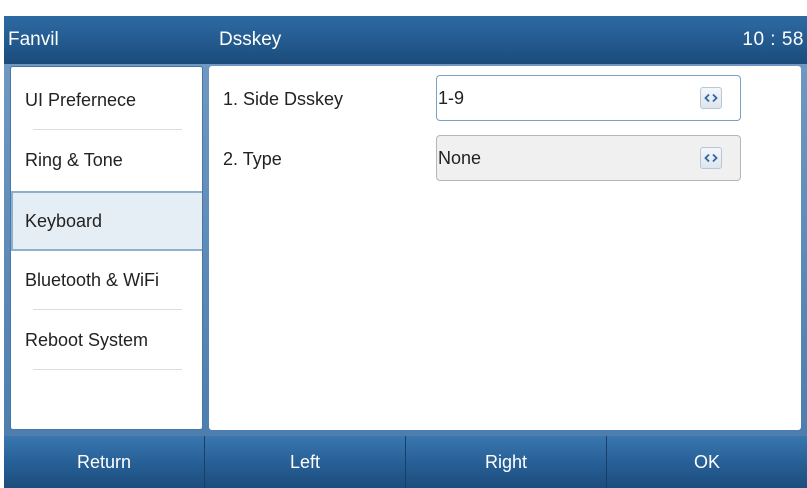 Image resolution: width=807 pixels, height=488 pixels. Describe the element at coordinates (87, 340) in the screenshot. I see `sidebar-item-label: Reboot System` at that location.